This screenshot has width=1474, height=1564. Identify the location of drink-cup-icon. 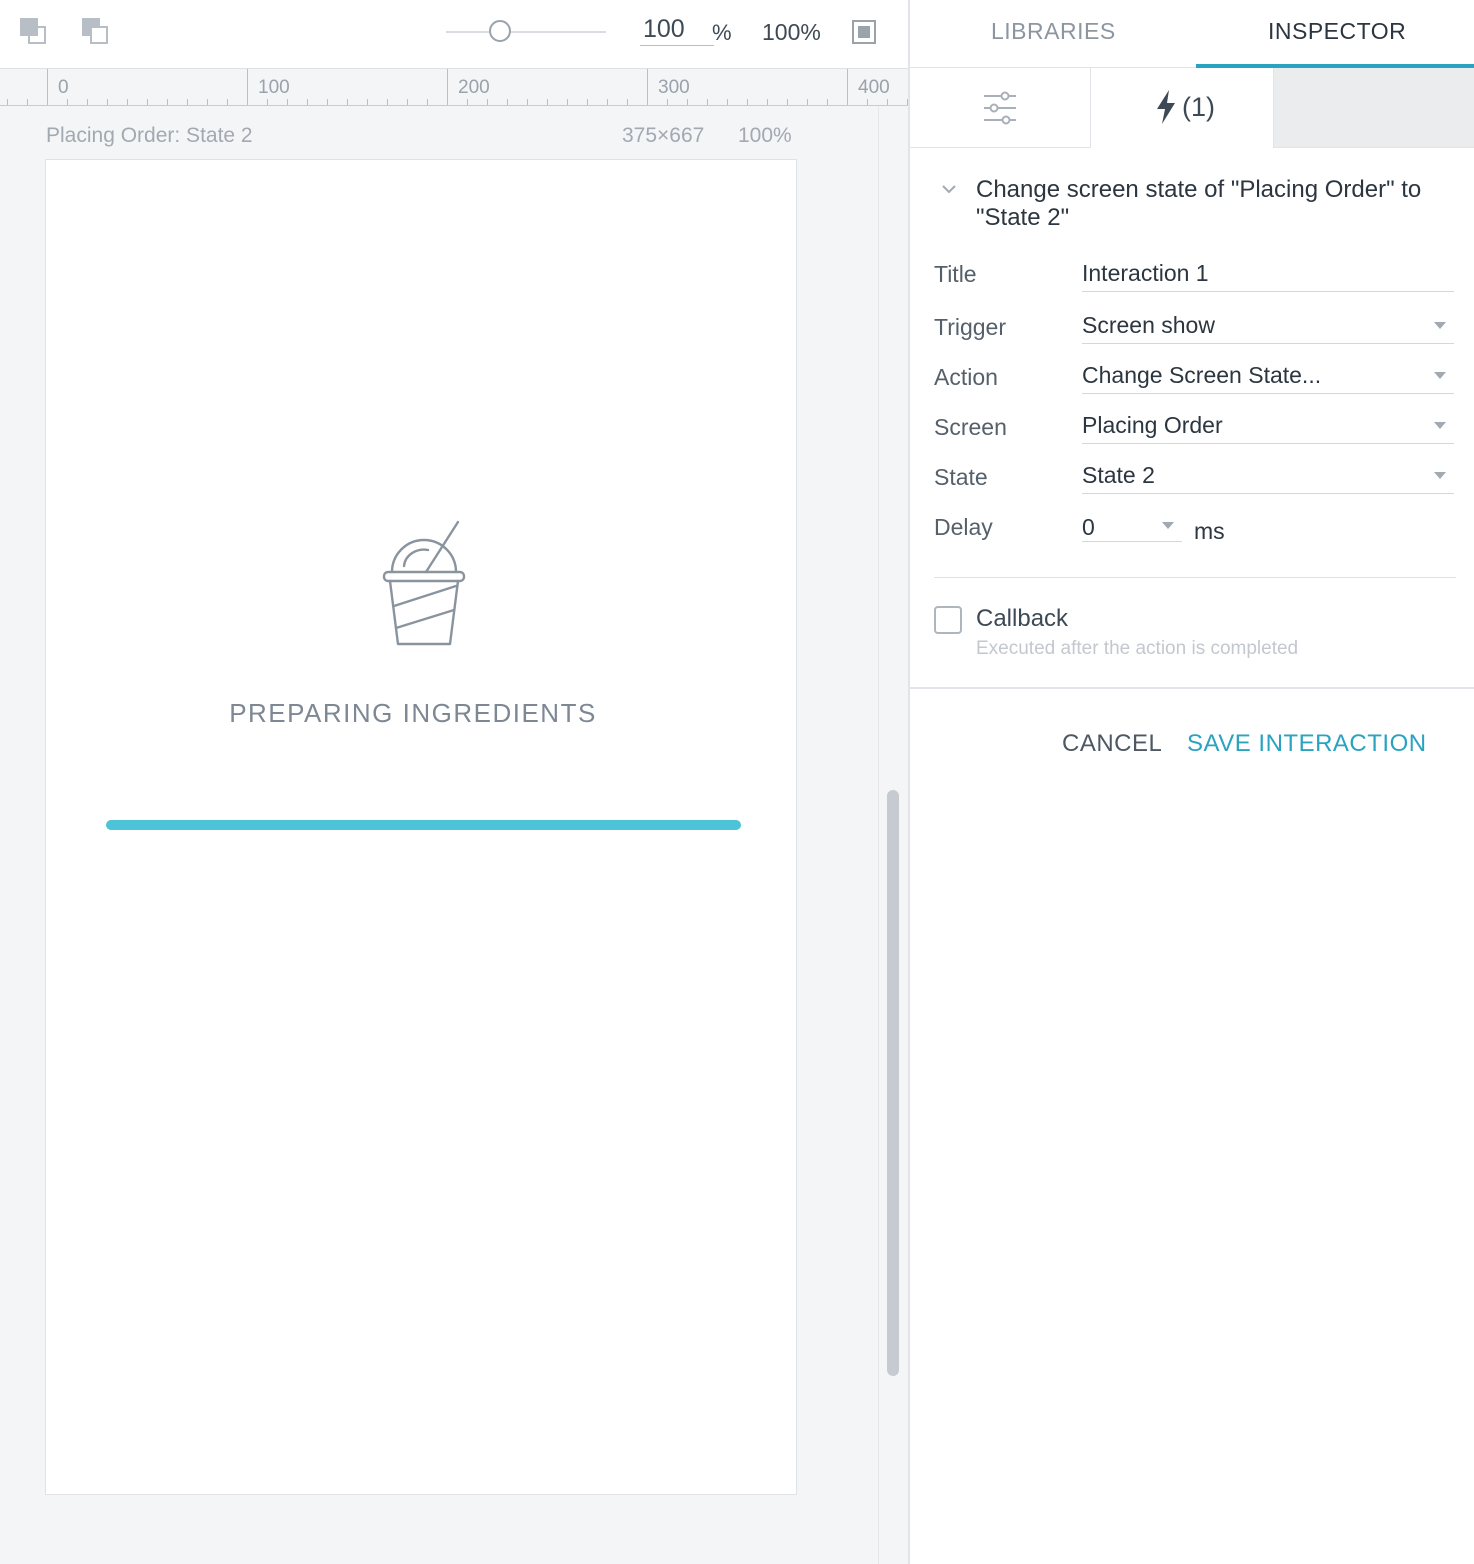
(424, 583).